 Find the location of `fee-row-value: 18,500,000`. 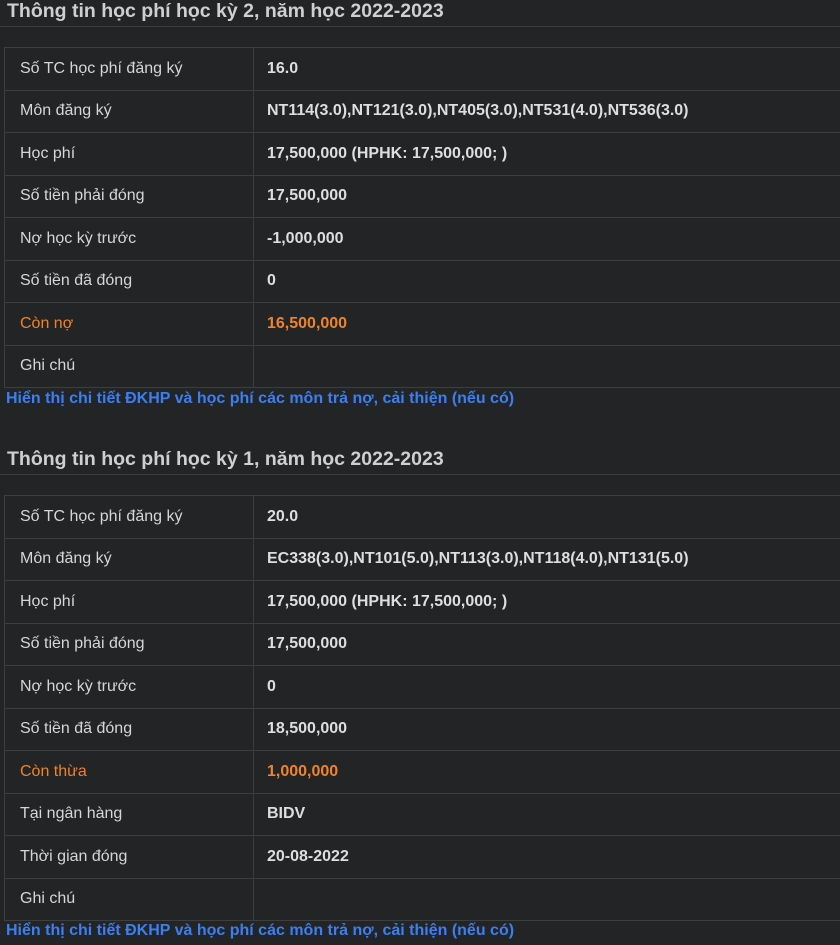

fee-row-value: 18,500,000 is located at coordinates (546, 729).